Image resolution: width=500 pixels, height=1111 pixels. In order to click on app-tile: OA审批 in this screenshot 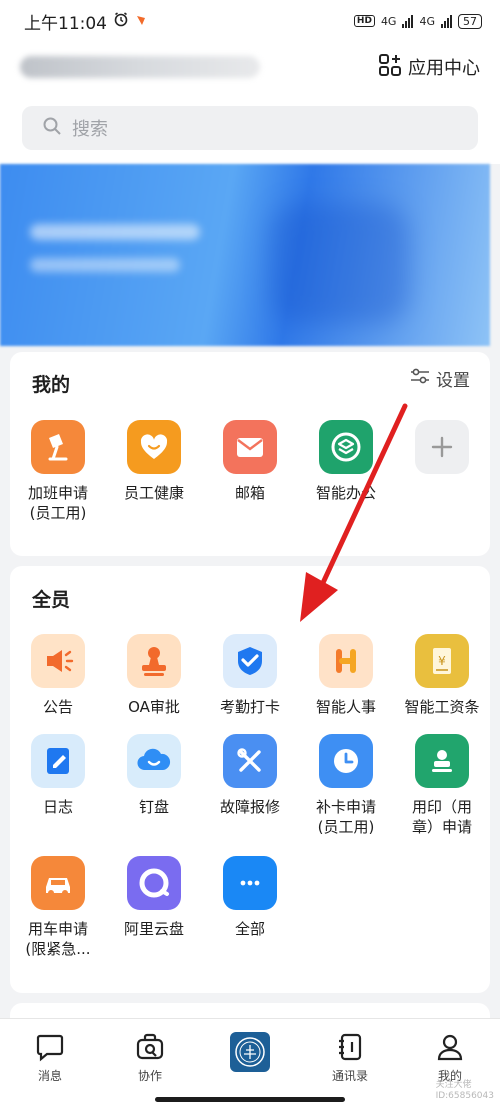, I will do `click(154, 675)`.